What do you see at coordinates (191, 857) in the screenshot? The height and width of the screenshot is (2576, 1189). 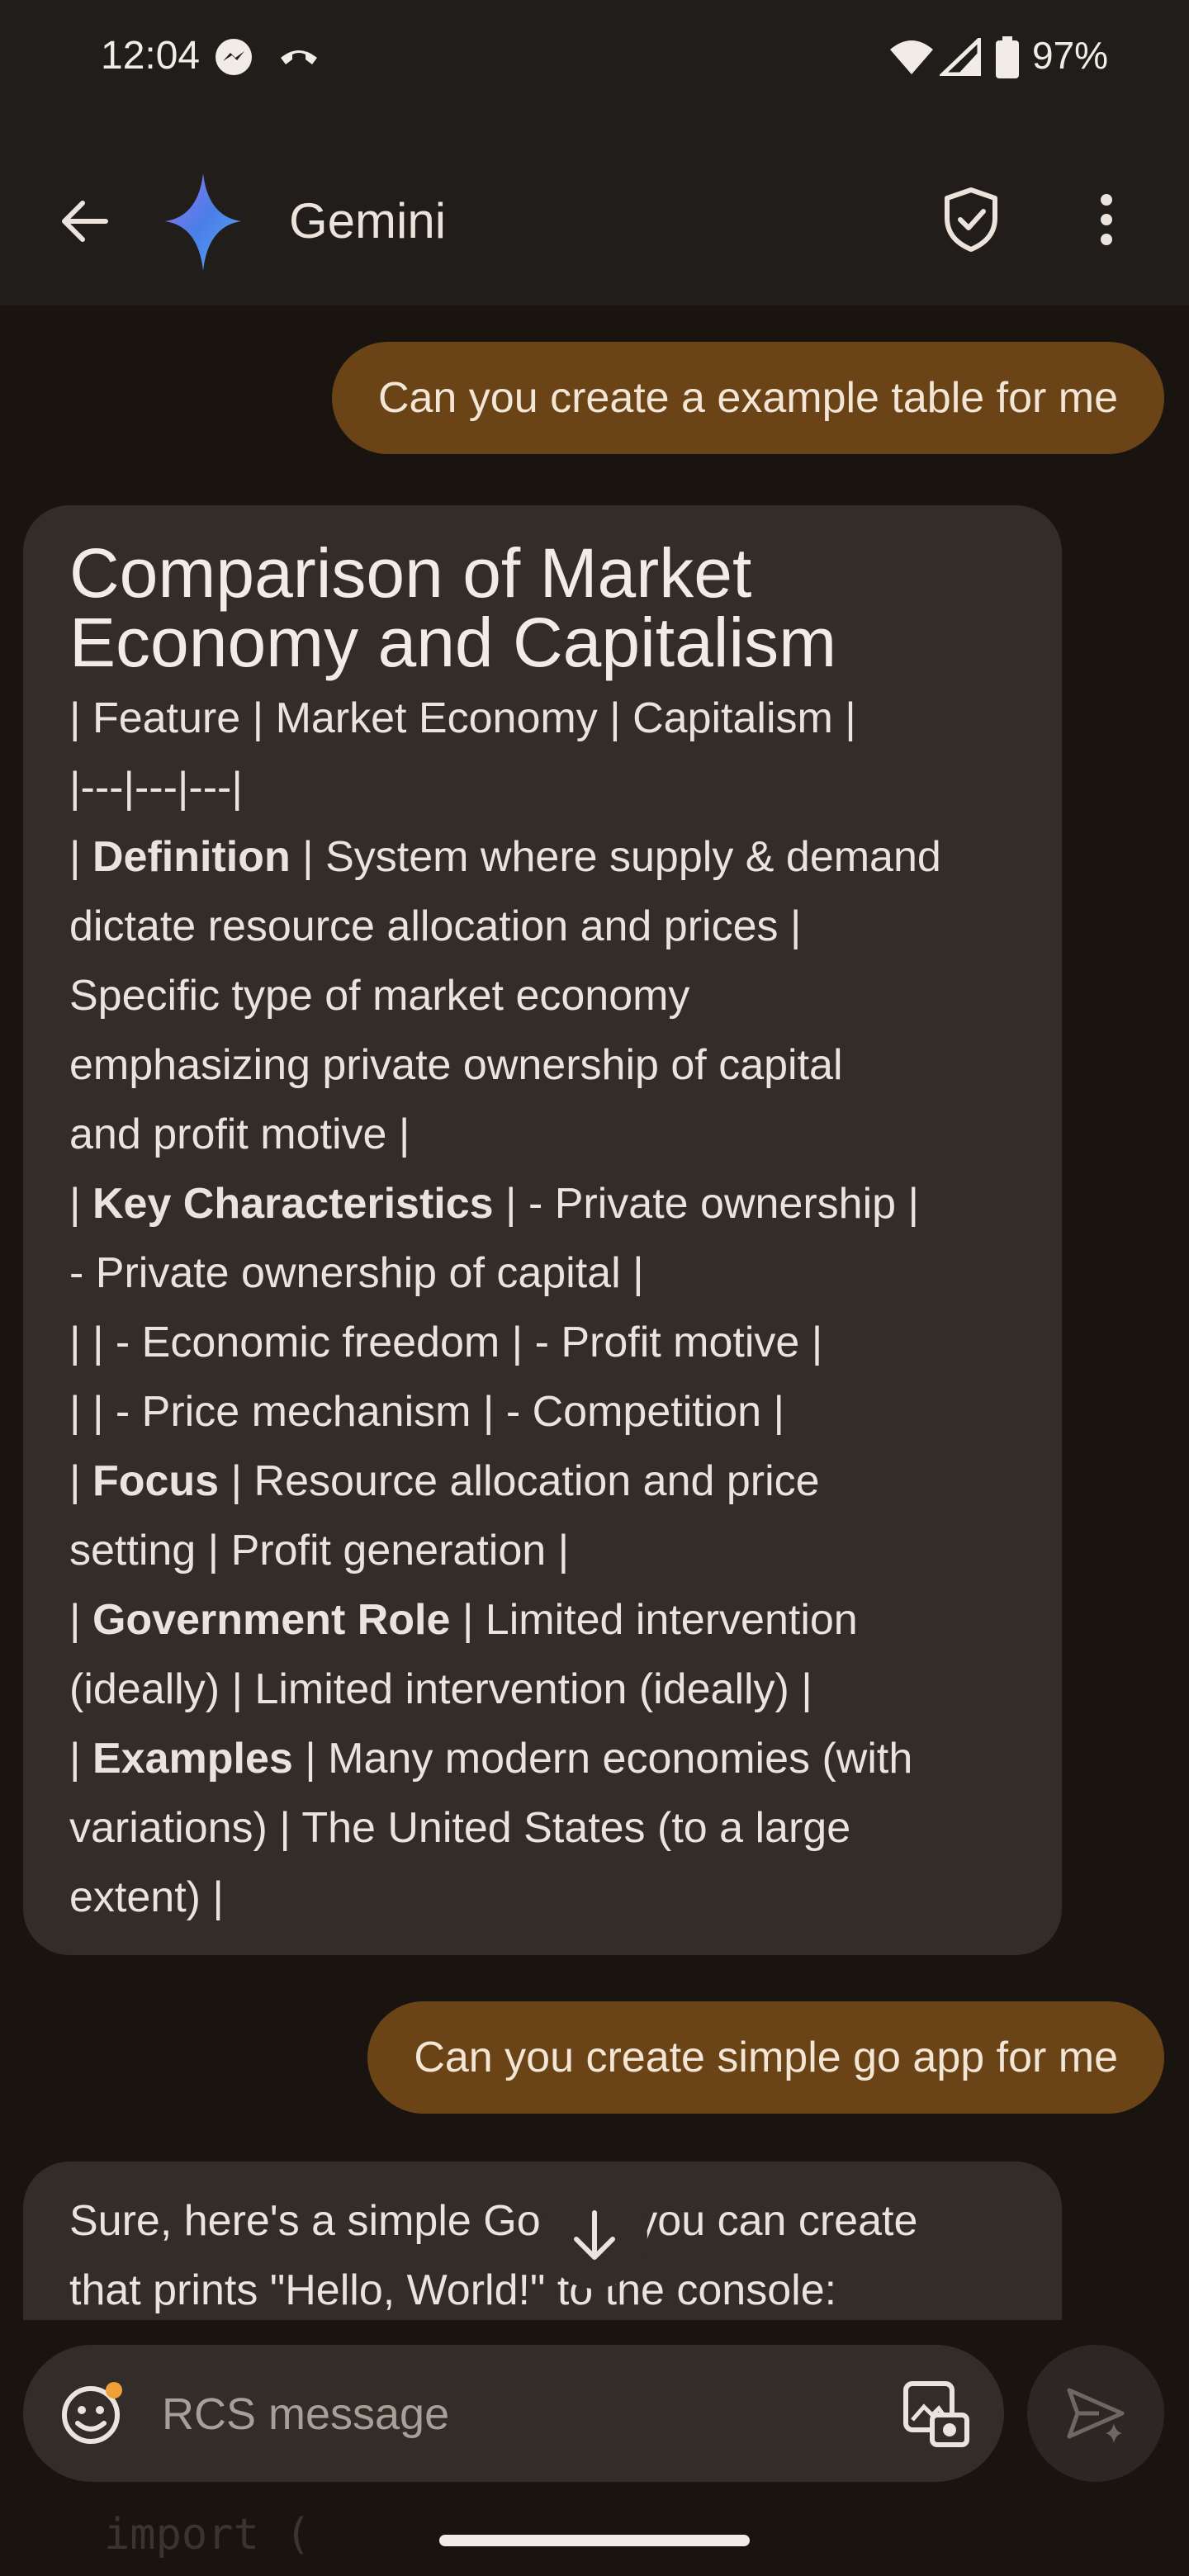 I see `row-label: Definition` at bounding box center [191, 857].